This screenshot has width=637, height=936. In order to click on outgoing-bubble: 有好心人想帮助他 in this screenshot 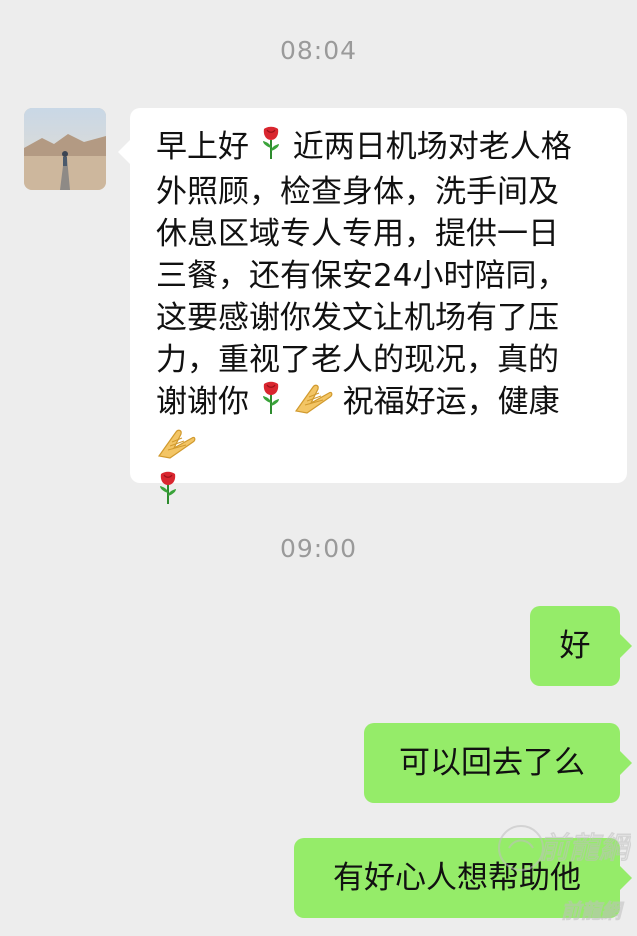, I will do `click(463, 878)`.